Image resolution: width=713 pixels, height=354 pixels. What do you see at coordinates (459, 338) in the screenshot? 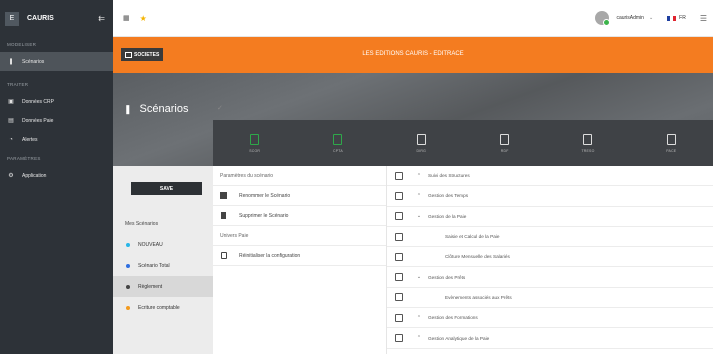
I see `tree-label: Gestion Analytique de la Paie` at bounding box center [459, 338].